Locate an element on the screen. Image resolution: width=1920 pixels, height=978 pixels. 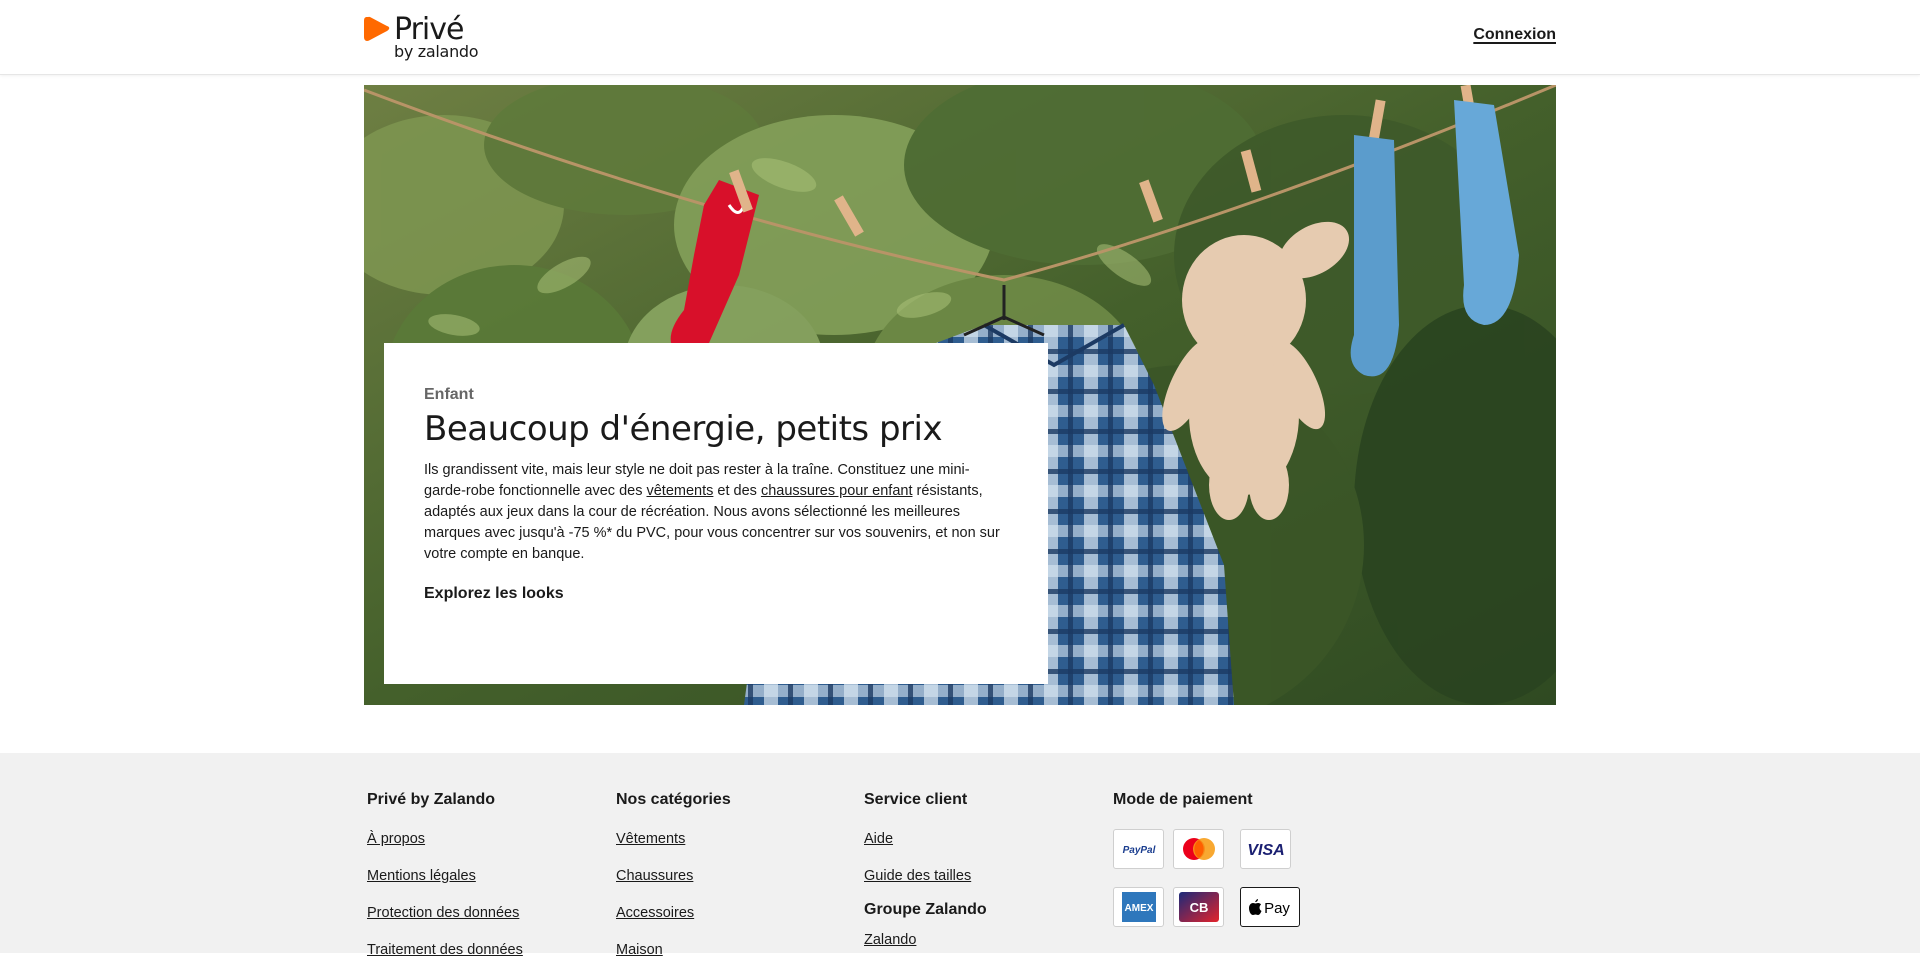
footer-link-accessories: Accessoires is located at coordinates (655, 913).